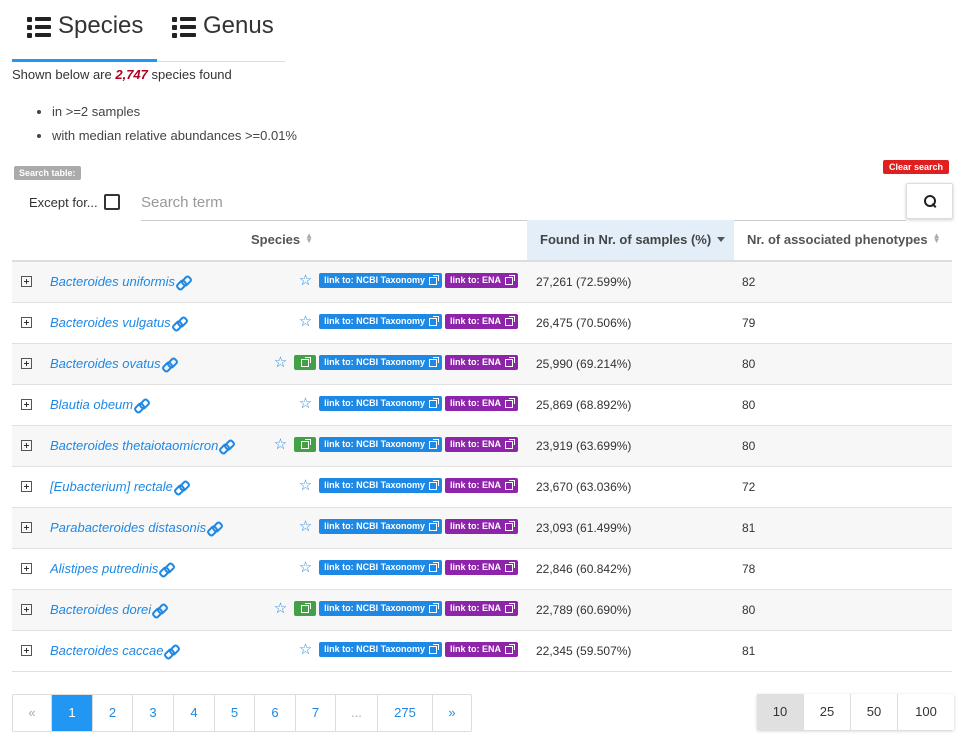  What do you see at coordinates (134, 527) in the screenshot?
I see `species-link: Parabacteroides distasonis` at bounding box center [134, 527].